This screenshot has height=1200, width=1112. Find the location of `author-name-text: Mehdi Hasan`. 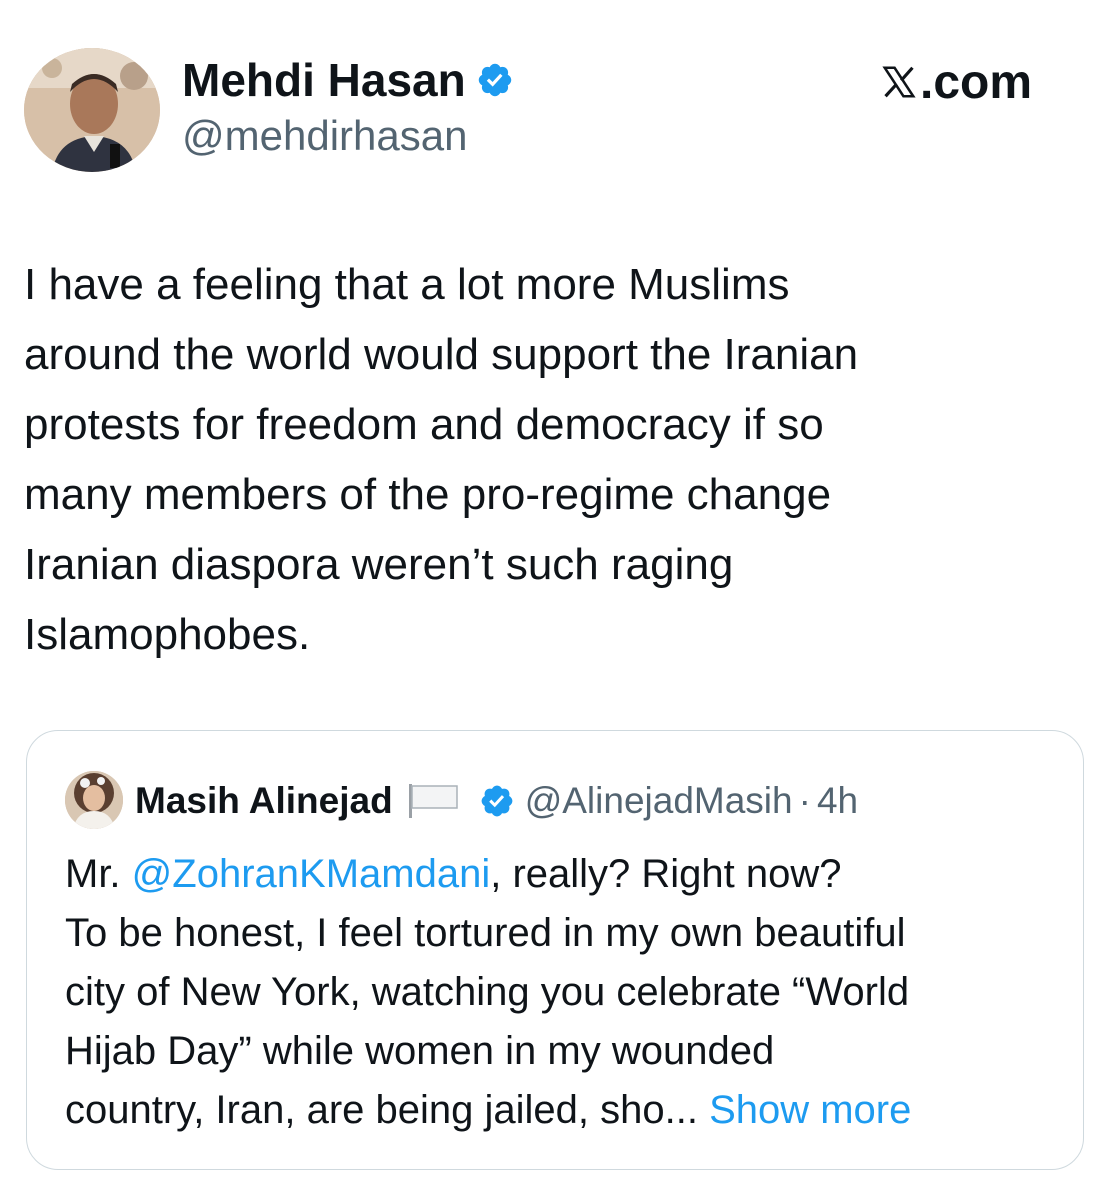

author-name-text: Mehdi Hasan is located at coordinates (324, 80).